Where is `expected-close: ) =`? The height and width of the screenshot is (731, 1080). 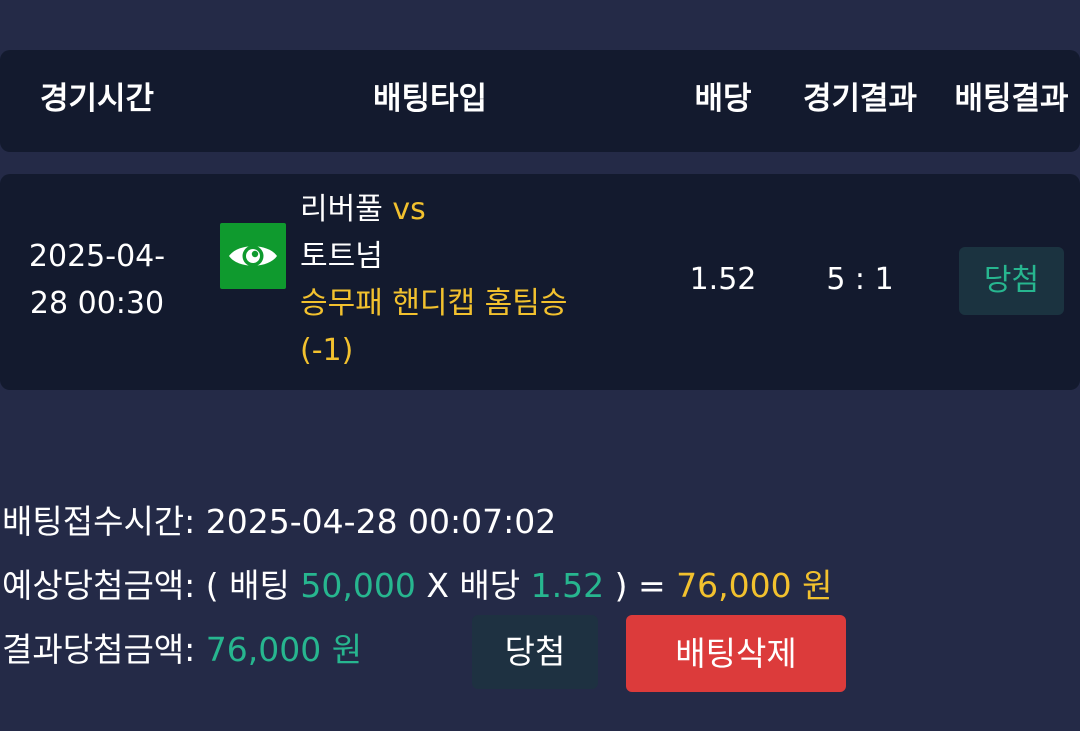
expected-close: ) = is located at coordinates (640, 585).